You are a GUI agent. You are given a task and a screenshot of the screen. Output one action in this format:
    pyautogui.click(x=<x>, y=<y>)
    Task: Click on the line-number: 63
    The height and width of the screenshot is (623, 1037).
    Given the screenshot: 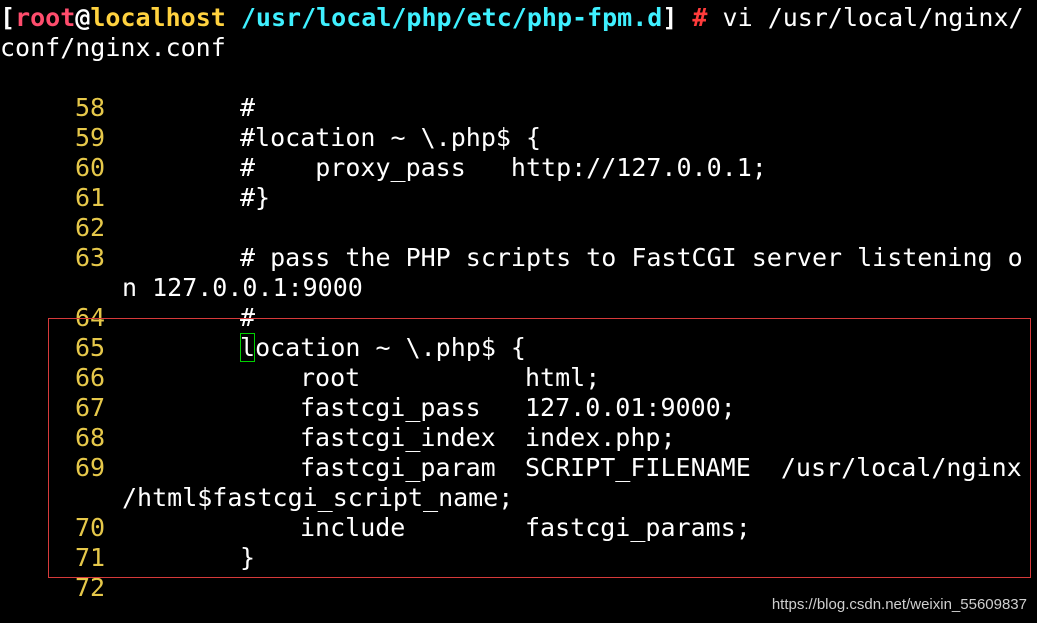 What is the action you would take?
    pyautogui.click(x=90, y=257)
    